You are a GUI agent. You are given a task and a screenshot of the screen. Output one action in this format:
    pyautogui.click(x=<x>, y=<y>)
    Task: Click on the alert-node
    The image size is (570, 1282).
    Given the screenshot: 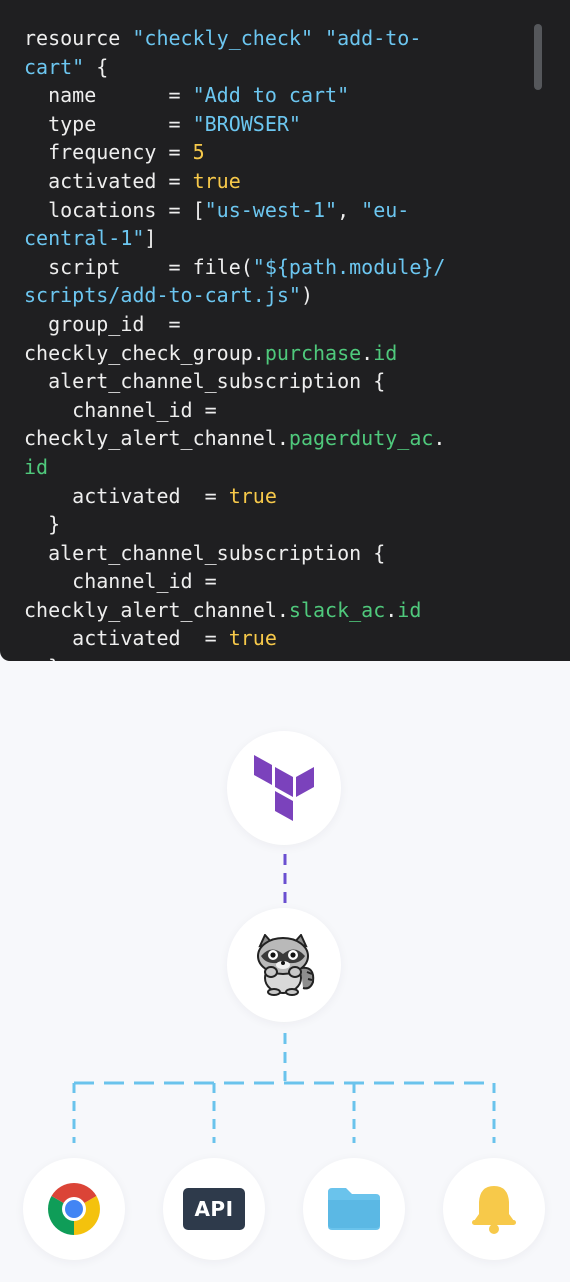 What is the action you would take?
    pyautogui.click(x=494, y=1209)
    